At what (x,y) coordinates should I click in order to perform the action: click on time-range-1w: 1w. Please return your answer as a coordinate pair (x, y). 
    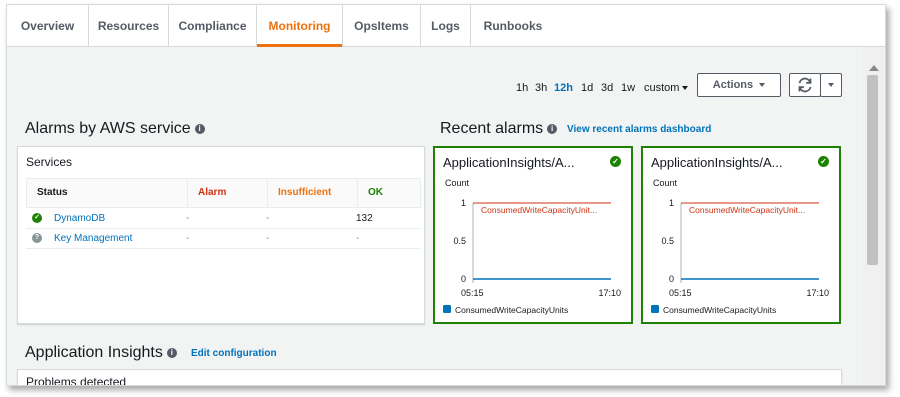
    Looking at the image, I should click on (628, 88).